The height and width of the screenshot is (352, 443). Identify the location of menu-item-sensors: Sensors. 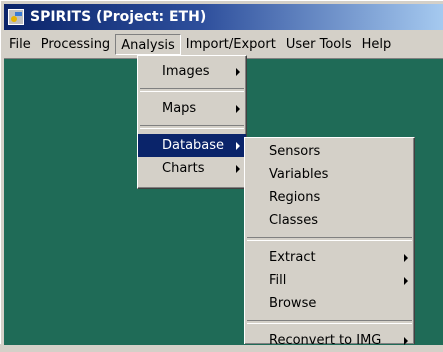
(329, 151).